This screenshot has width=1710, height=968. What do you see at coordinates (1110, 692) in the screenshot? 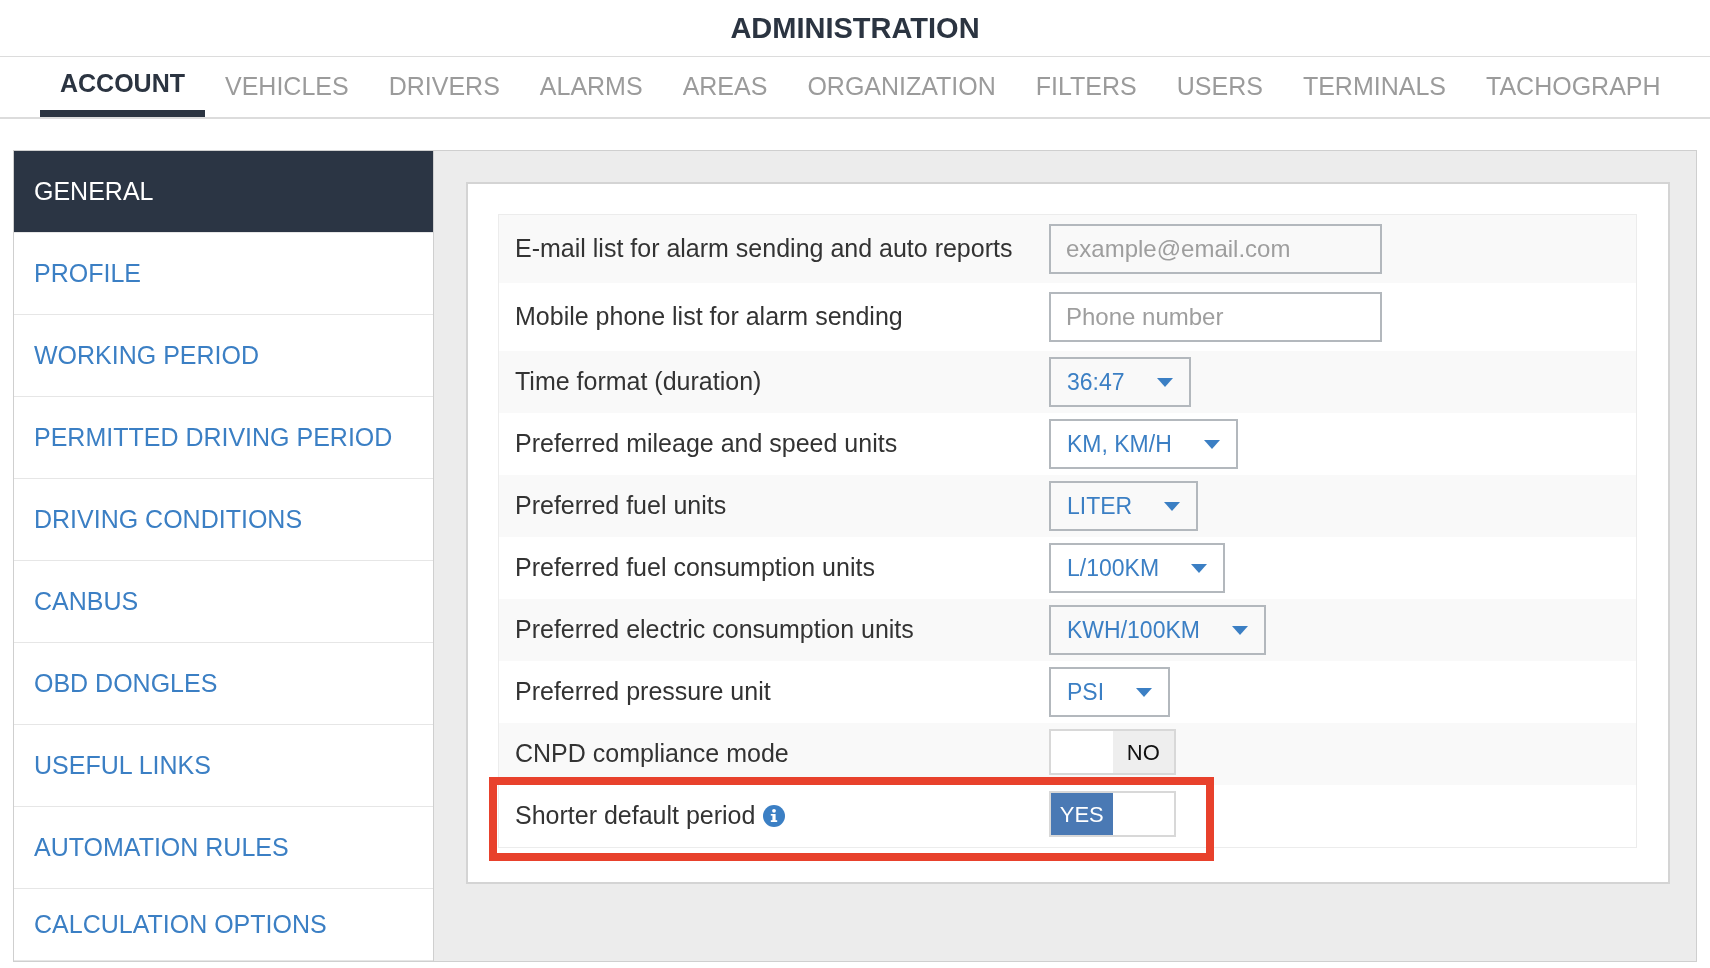
I see `select-dropdown: PSI` at bounding box center [1110, 692].